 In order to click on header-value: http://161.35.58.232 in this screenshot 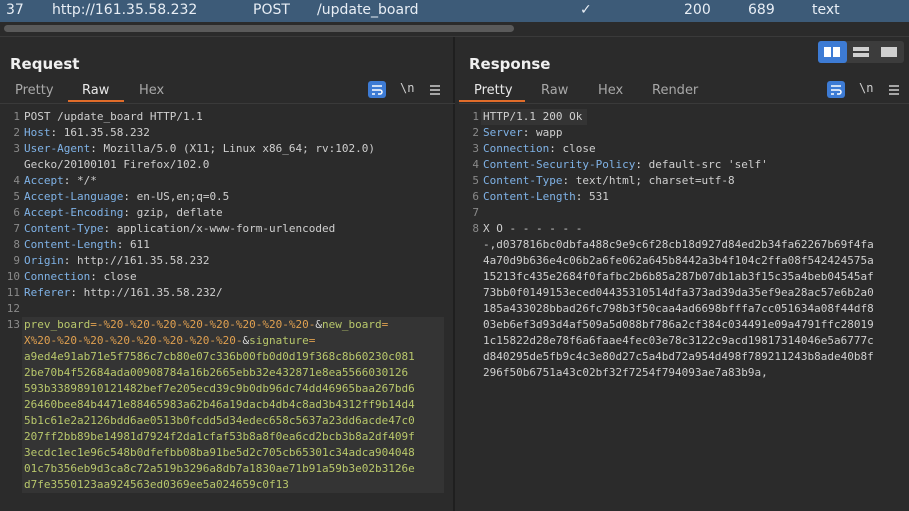, I will do `click(140, 260)`.